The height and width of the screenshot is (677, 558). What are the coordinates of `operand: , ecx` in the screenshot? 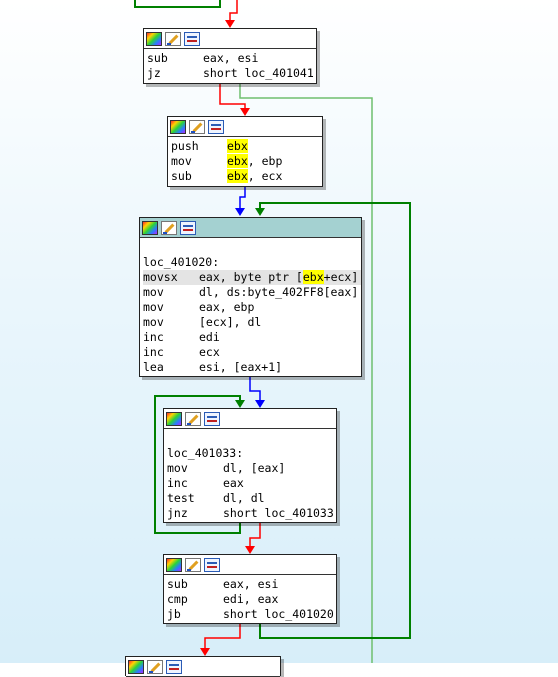 It's located at (265, 176).